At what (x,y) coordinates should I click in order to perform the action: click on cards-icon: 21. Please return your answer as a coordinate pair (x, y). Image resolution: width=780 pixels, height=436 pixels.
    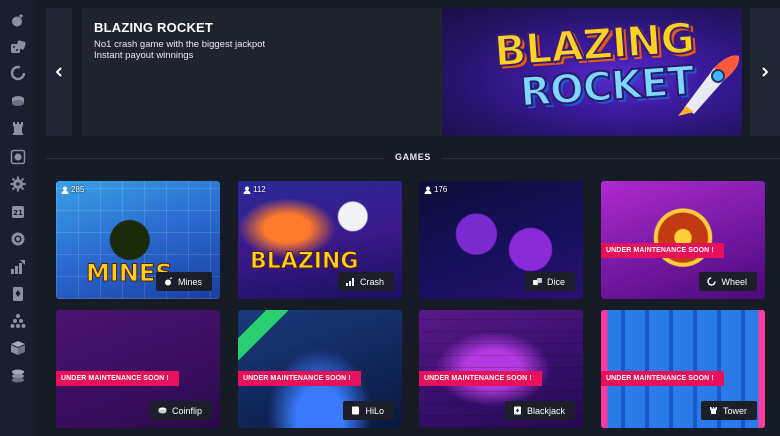
    Looking at the image, I should click on (18, 212).